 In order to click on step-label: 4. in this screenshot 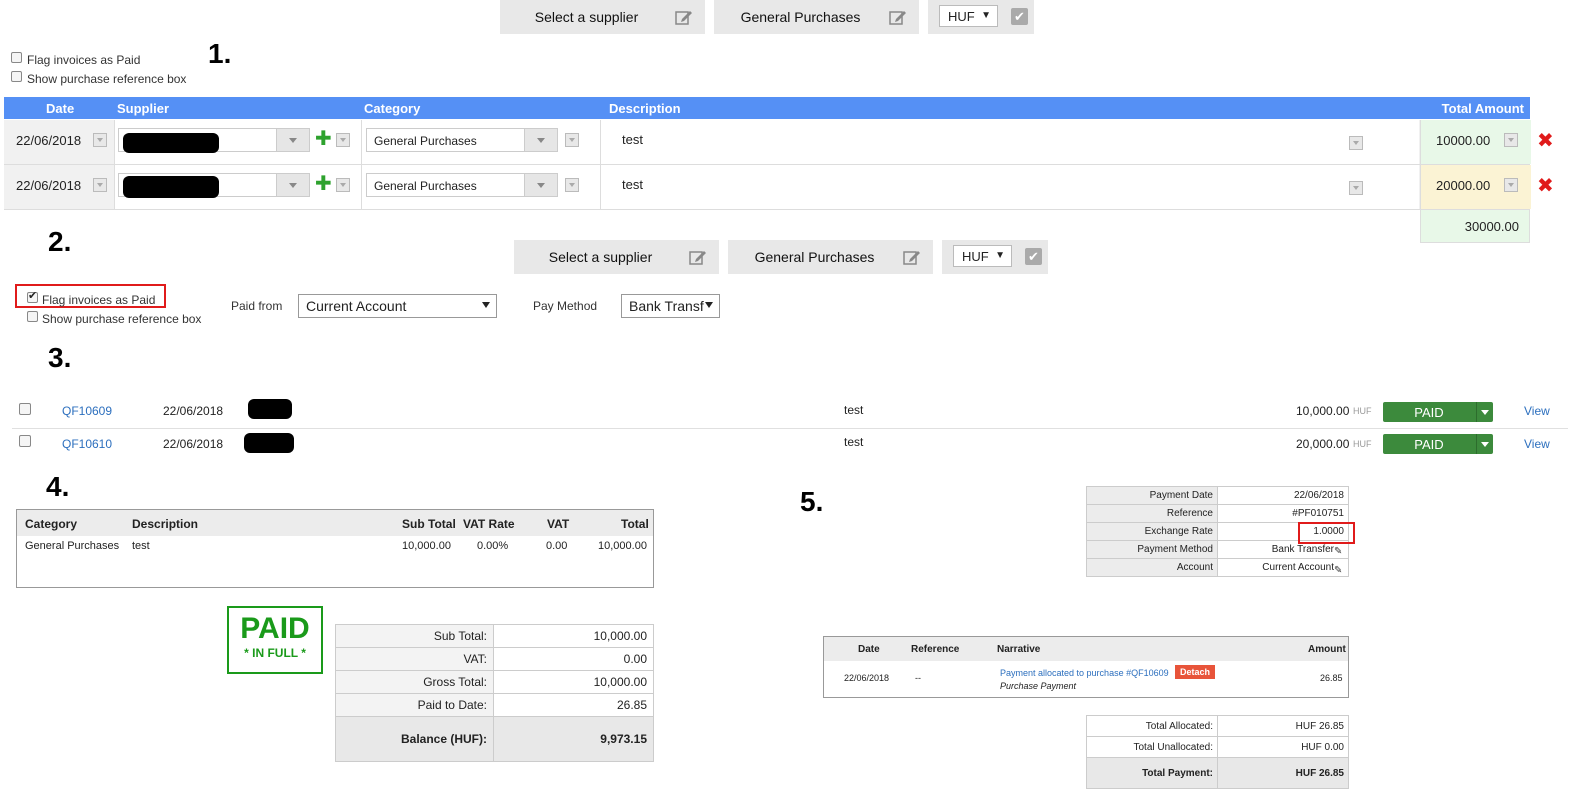, I will do `click(58, 486)`.